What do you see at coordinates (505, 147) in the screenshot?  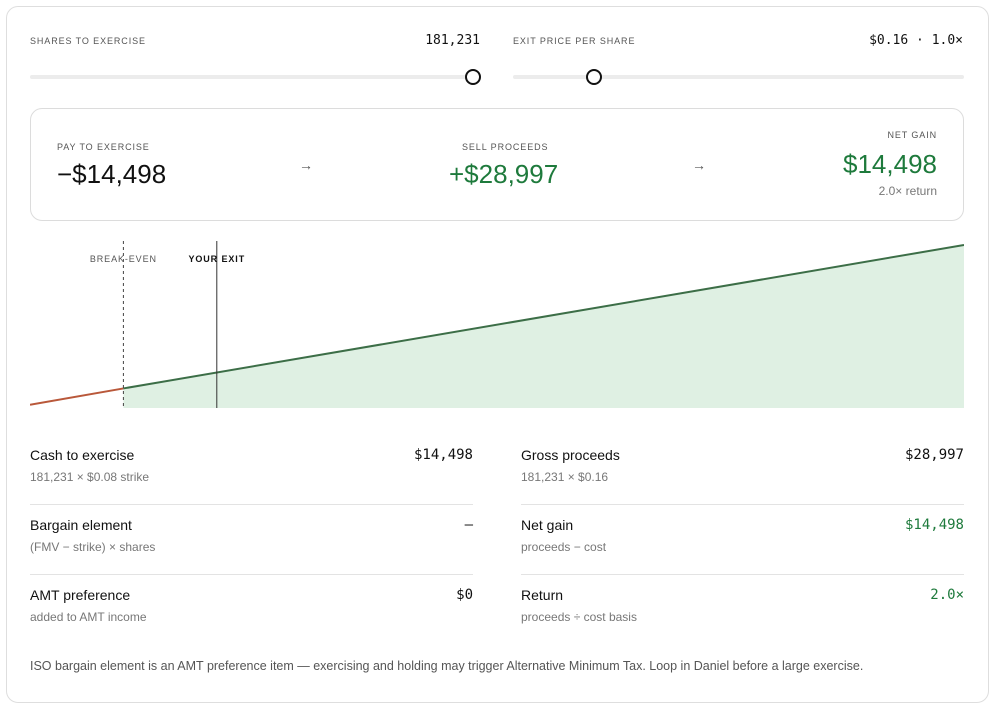 I see `sell-proceeds-label: SELL PROCEEDS` at bounding box center [505, 147].